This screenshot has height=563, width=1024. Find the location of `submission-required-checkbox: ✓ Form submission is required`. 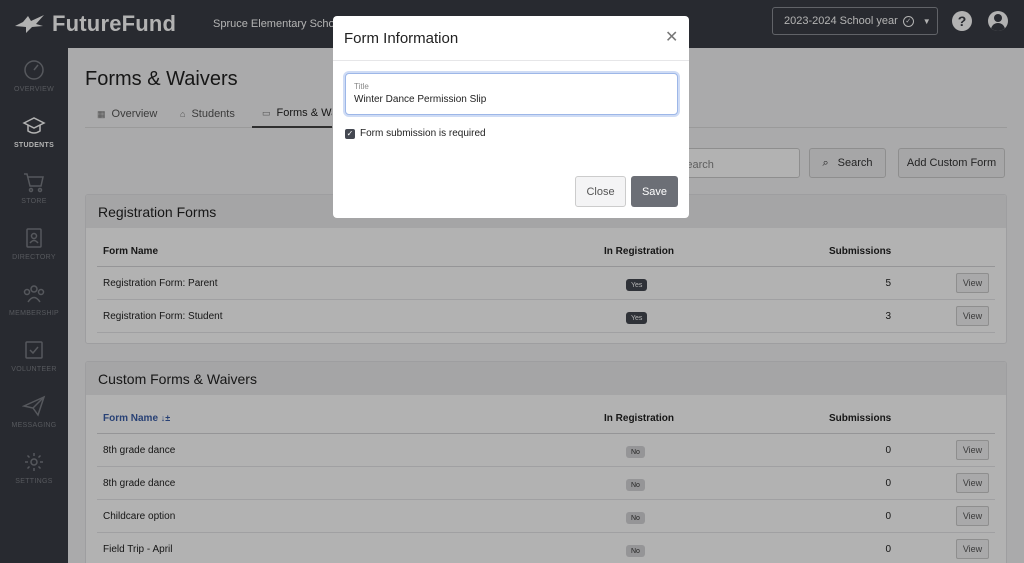

submission-required-checkbox: ✓ Form submission is required is located at coordinates (415, 133).